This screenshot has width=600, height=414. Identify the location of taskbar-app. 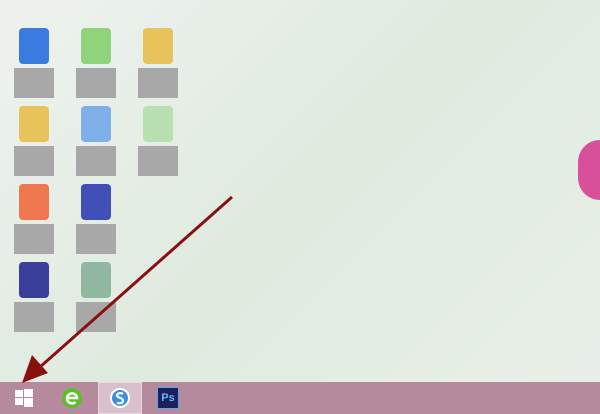
(120, 398).